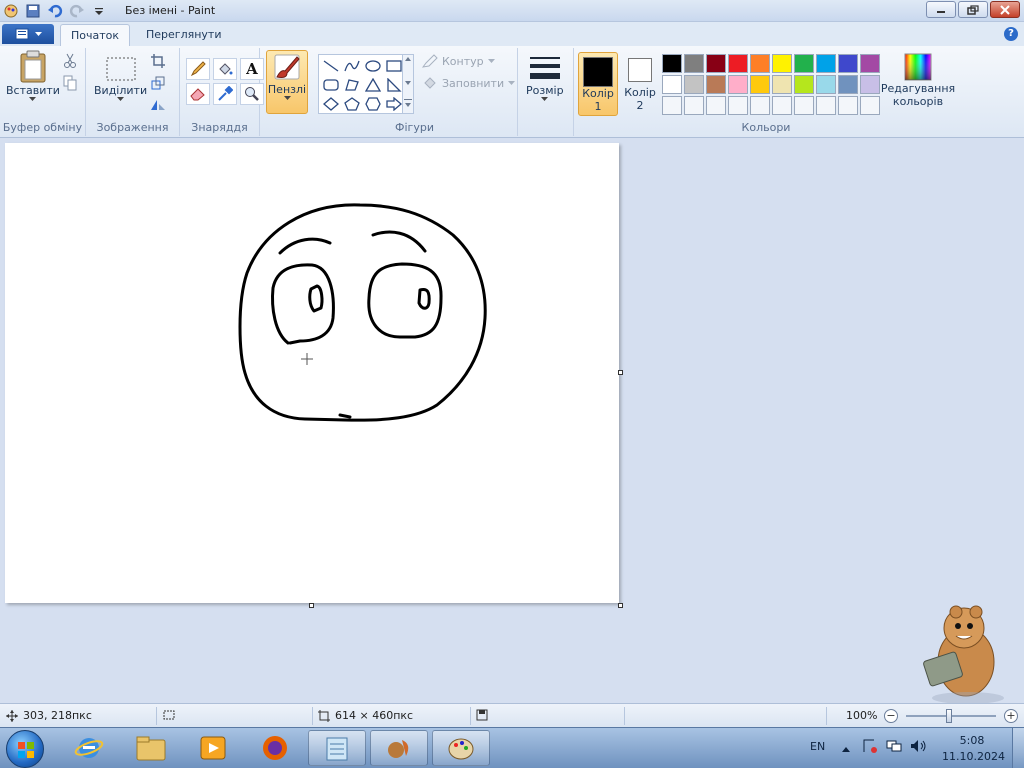 The width and height of the screenshot is (1024, 768). Describe the element at coordinates (311, 605) in the screenshot. I see `resize-handle-bottom` at that location.